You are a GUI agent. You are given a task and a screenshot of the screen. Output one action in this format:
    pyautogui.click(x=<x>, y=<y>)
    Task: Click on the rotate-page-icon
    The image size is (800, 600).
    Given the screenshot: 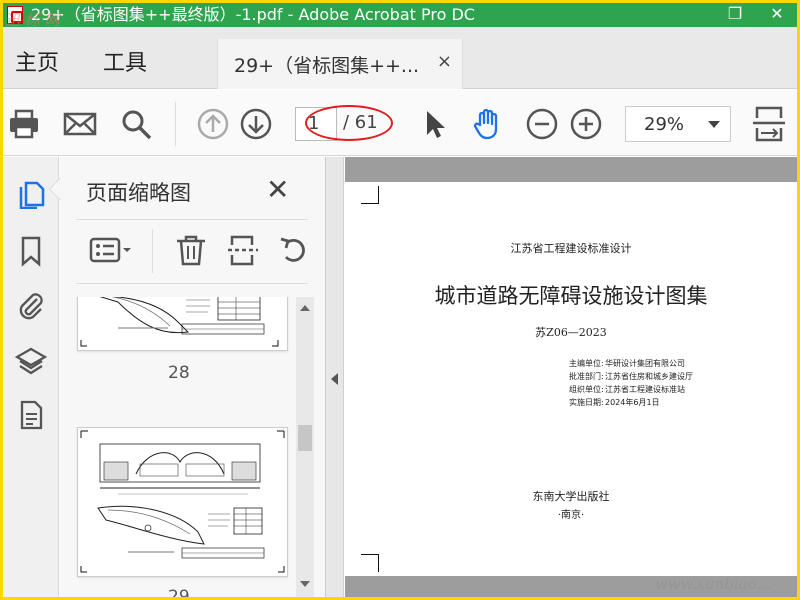 What is the action you would take?
    pyautogui.click(x=293, y=250)
    